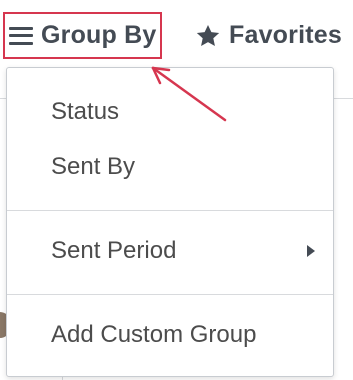  What do you see at coordinates (99, 35) in the screenshot?
I see `group-by-label: Group By` at bounding box center [99, 35].